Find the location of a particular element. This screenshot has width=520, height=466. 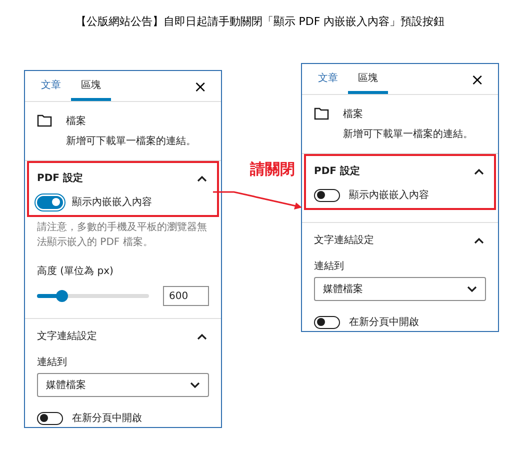

slider-thumb is located at coordinates (62, 296).